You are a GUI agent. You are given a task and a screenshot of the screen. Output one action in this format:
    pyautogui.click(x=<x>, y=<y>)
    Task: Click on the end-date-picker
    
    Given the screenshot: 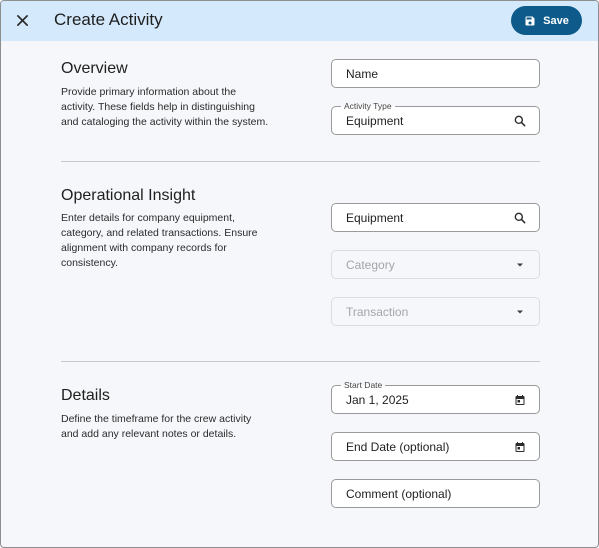 What is the action you would take?
    pyautogui.click(x=520, y=447)
    